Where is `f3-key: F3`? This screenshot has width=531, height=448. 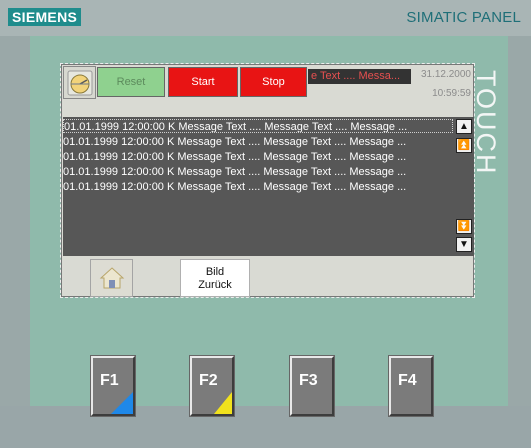
f3-key: F3 is located at coordinates (312, 386).